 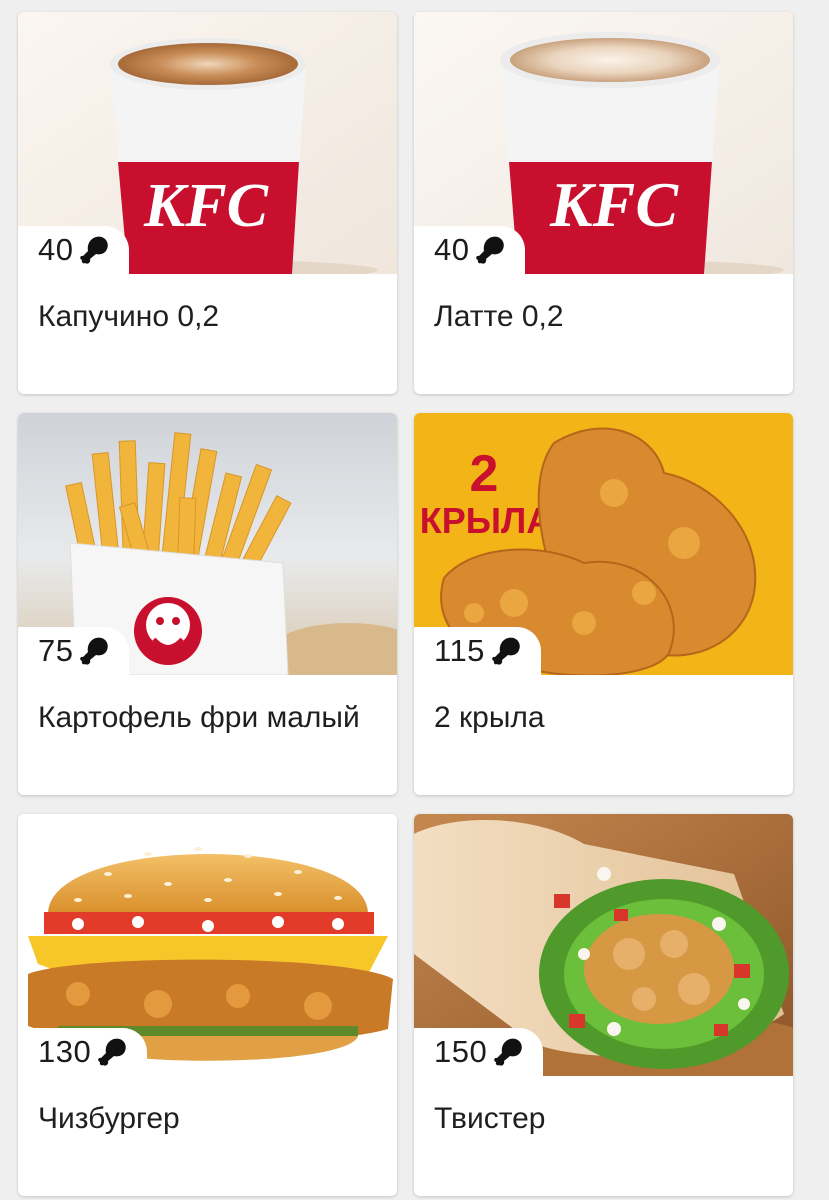 I want to click on product-card-twister: 150 Твистер, so click(x=603, y=1005).